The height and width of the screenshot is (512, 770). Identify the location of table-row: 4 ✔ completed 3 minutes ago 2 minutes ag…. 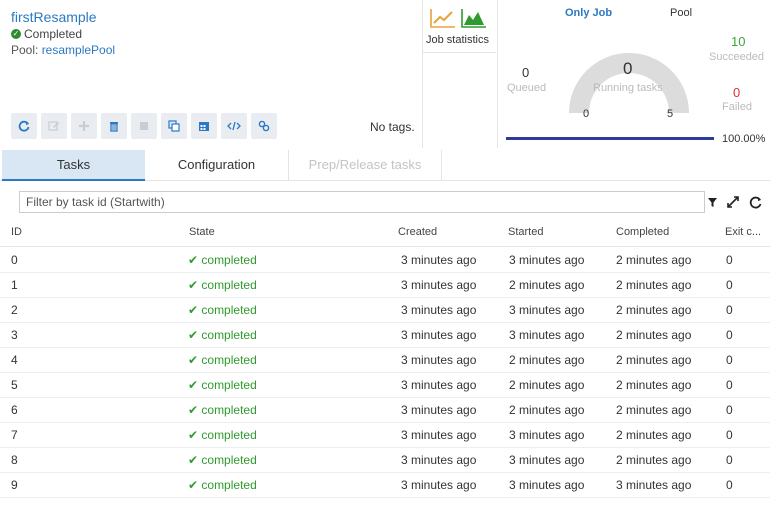
(385, 360).